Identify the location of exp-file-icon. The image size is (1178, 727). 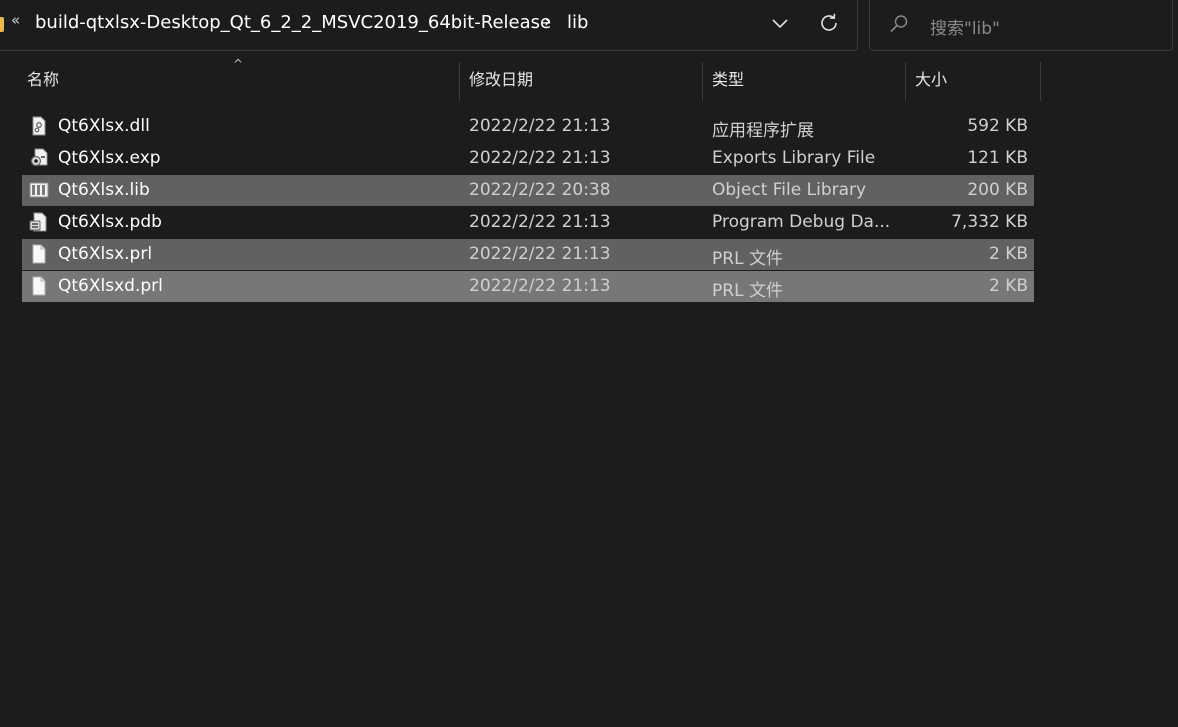
(39, 157).